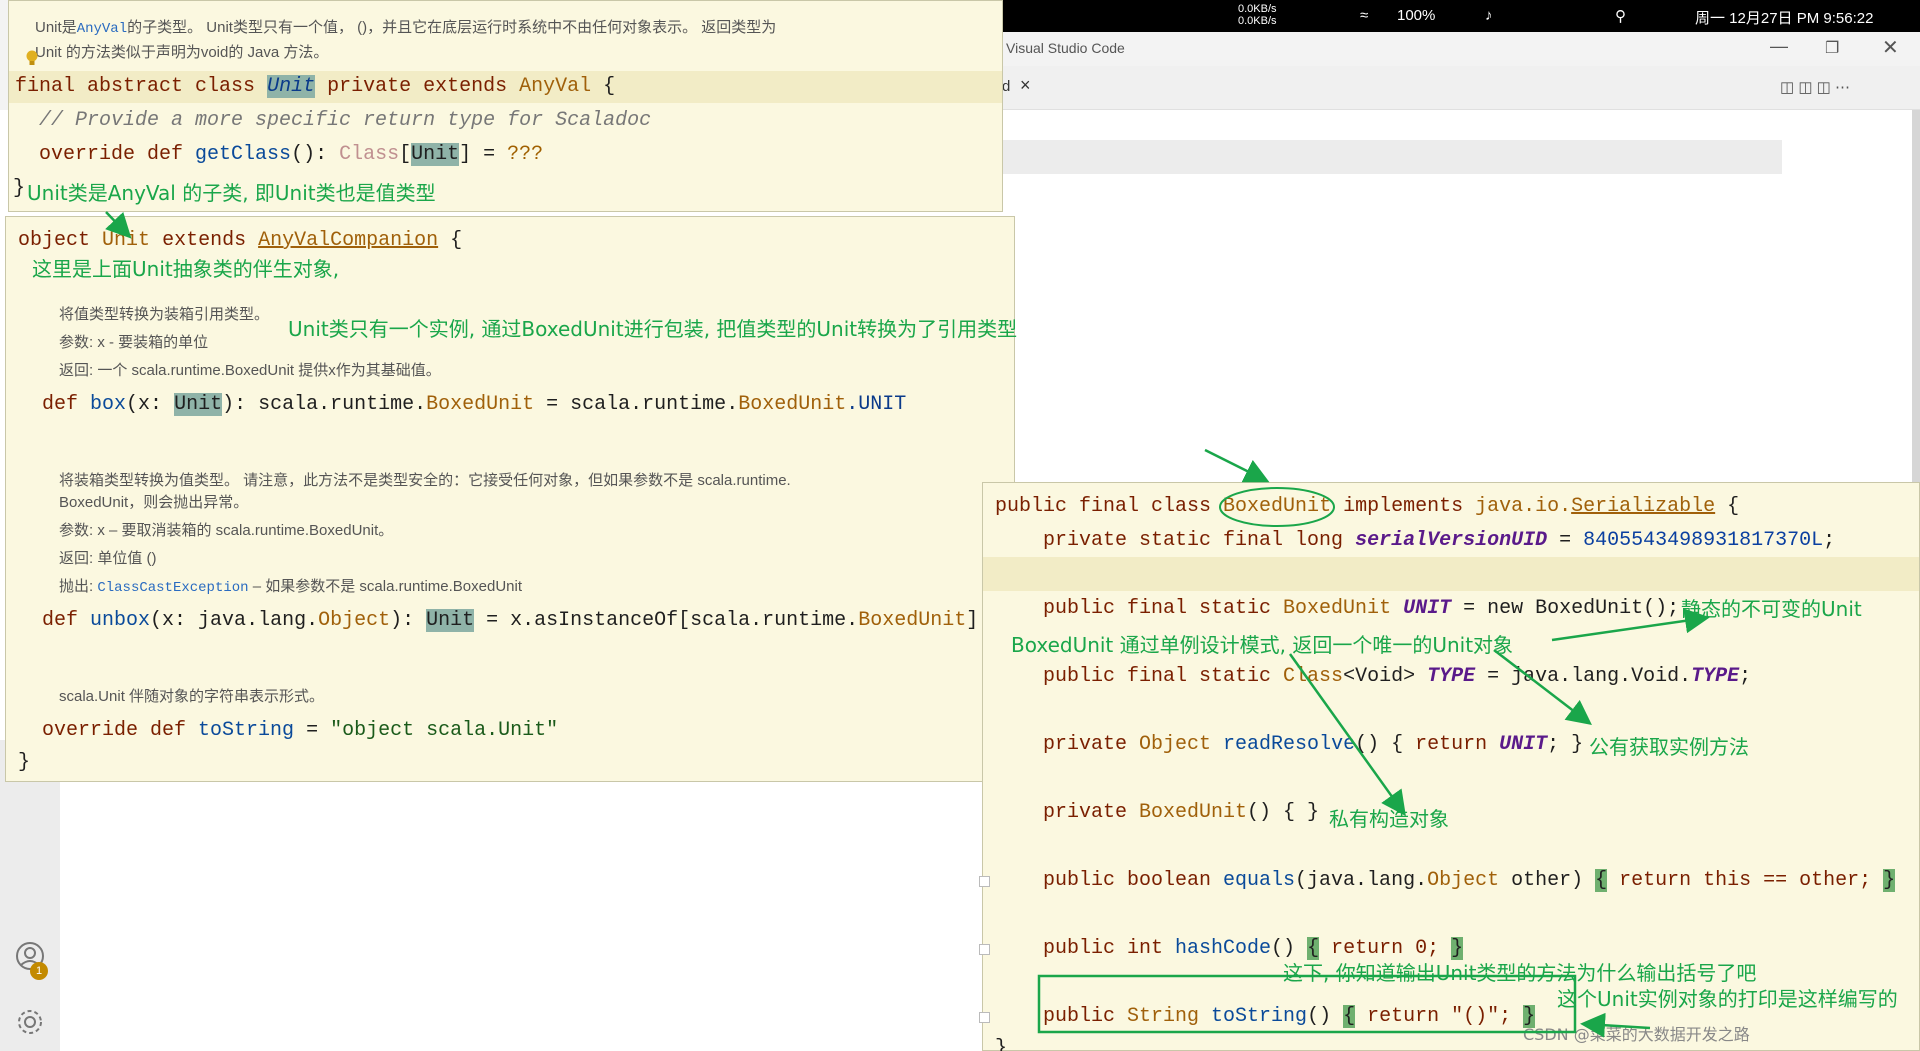 Image resolution: width=1920 pixels, height=1051 pixels. Describe the element at coordinates (1347, 735) in the screenshot. I see `arrow-private-ctor` at that location.